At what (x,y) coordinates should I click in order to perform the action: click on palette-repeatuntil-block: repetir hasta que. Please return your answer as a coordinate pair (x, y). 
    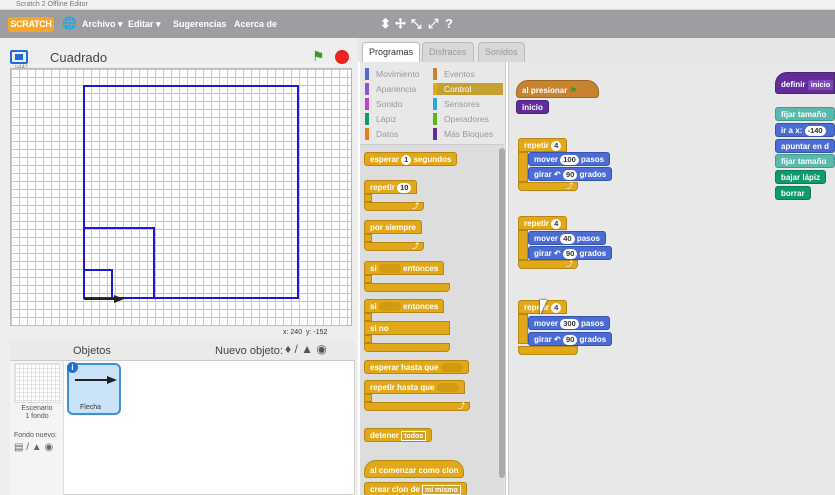
    Looking at the image, I should click on (414, 387).